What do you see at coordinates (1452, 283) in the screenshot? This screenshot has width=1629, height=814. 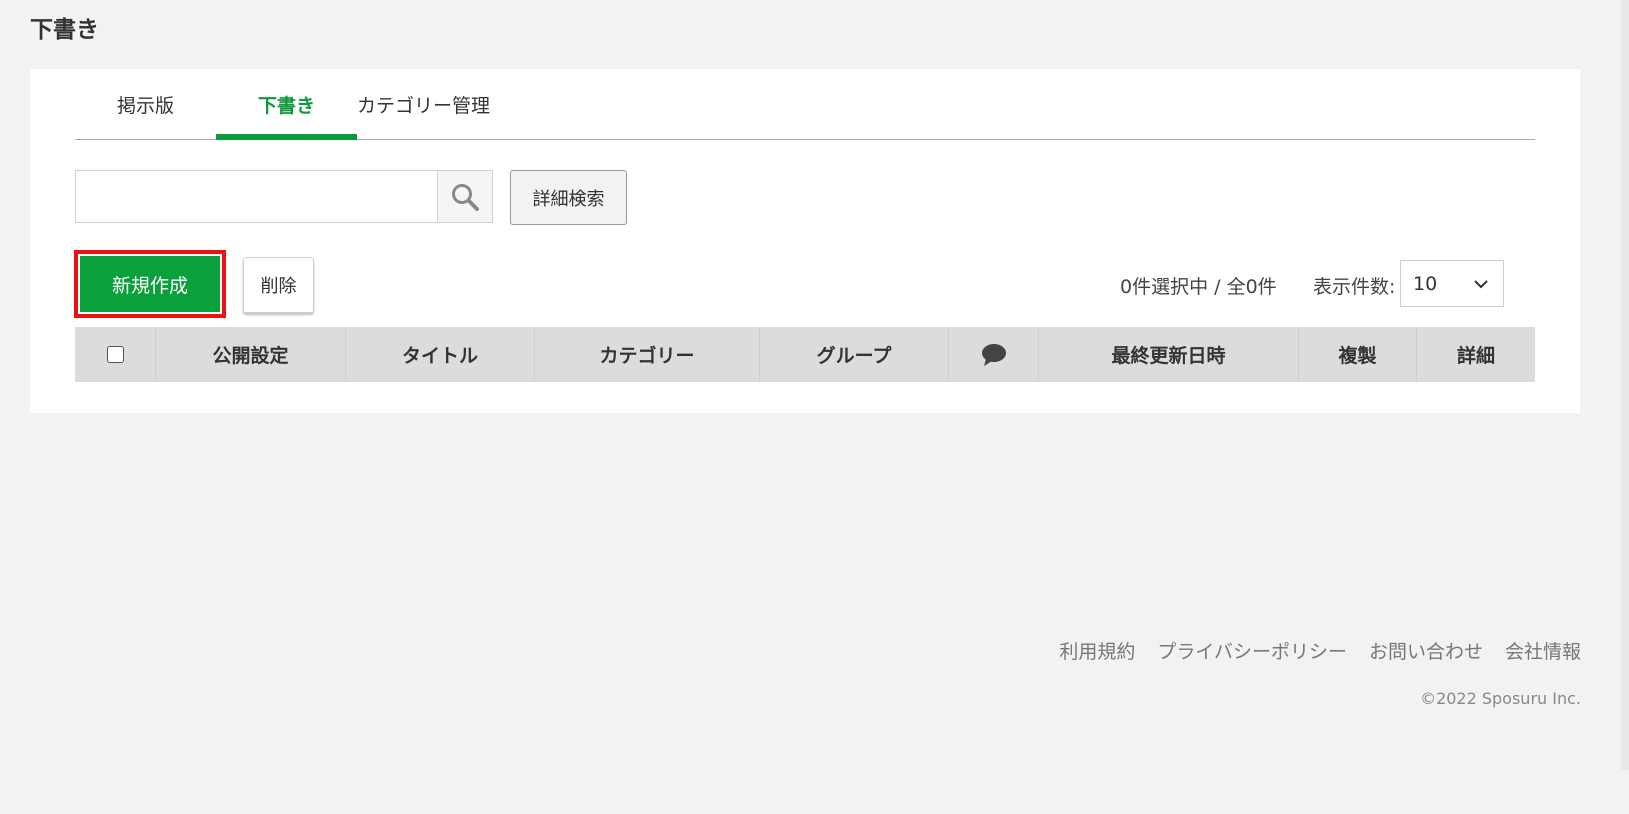 I see `per-page-select: 10` at bounding box center [1452, 283].